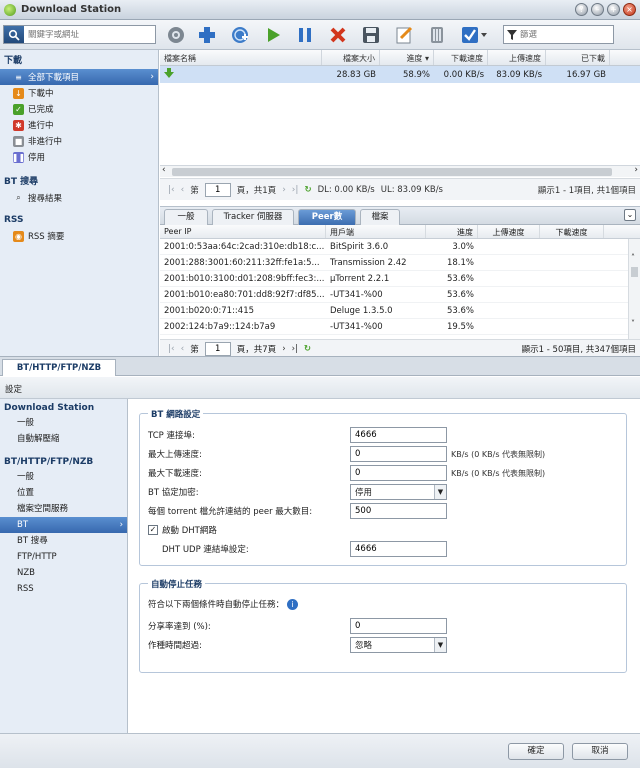 Image resolution: width=640 pixels, height=768 pixels. Describe the element at coordinates (536, 751) in the screenshot. I see `ok-button: 確定` at that location.